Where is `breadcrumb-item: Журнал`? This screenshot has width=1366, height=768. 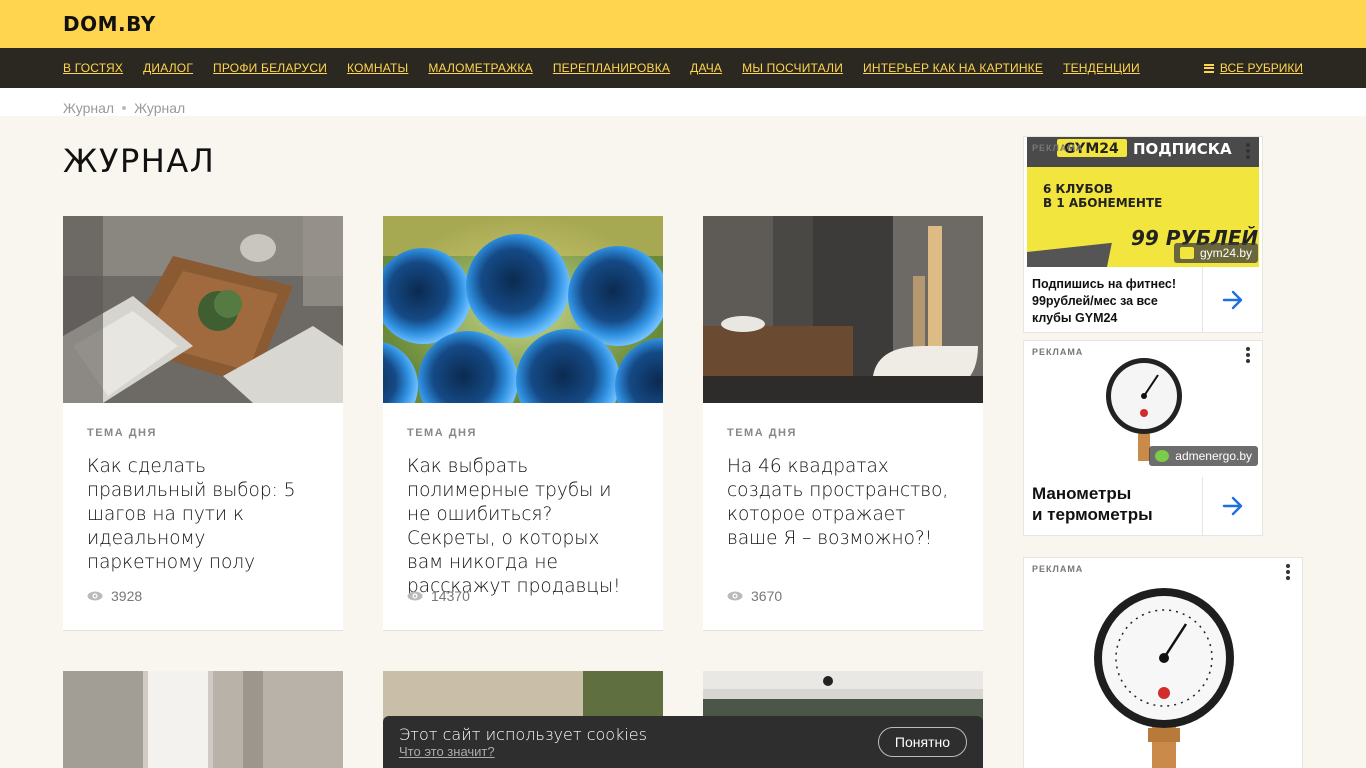 breadcrumb-item: Журнал is located at coordinates (88, 108).